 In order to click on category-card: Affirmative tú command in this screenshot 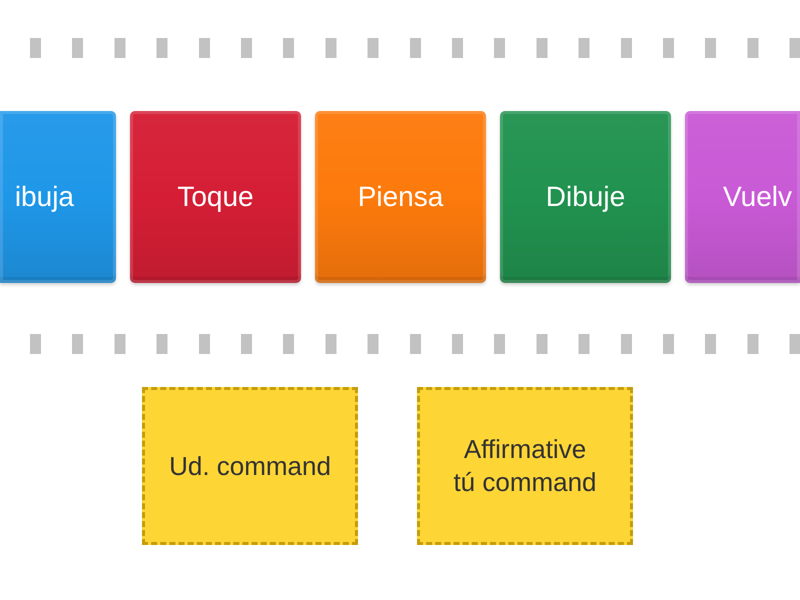, I will do `click(525, 466)`.